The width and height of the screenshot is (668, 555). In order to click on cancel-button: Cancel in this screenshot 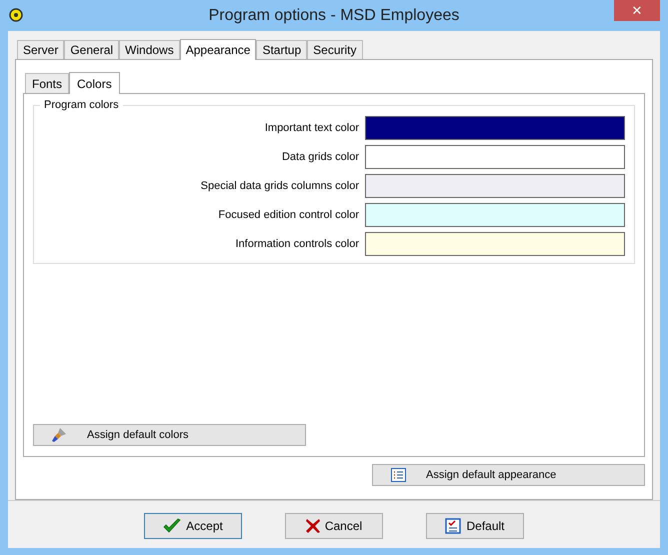, I will do `click(334, 526)`.